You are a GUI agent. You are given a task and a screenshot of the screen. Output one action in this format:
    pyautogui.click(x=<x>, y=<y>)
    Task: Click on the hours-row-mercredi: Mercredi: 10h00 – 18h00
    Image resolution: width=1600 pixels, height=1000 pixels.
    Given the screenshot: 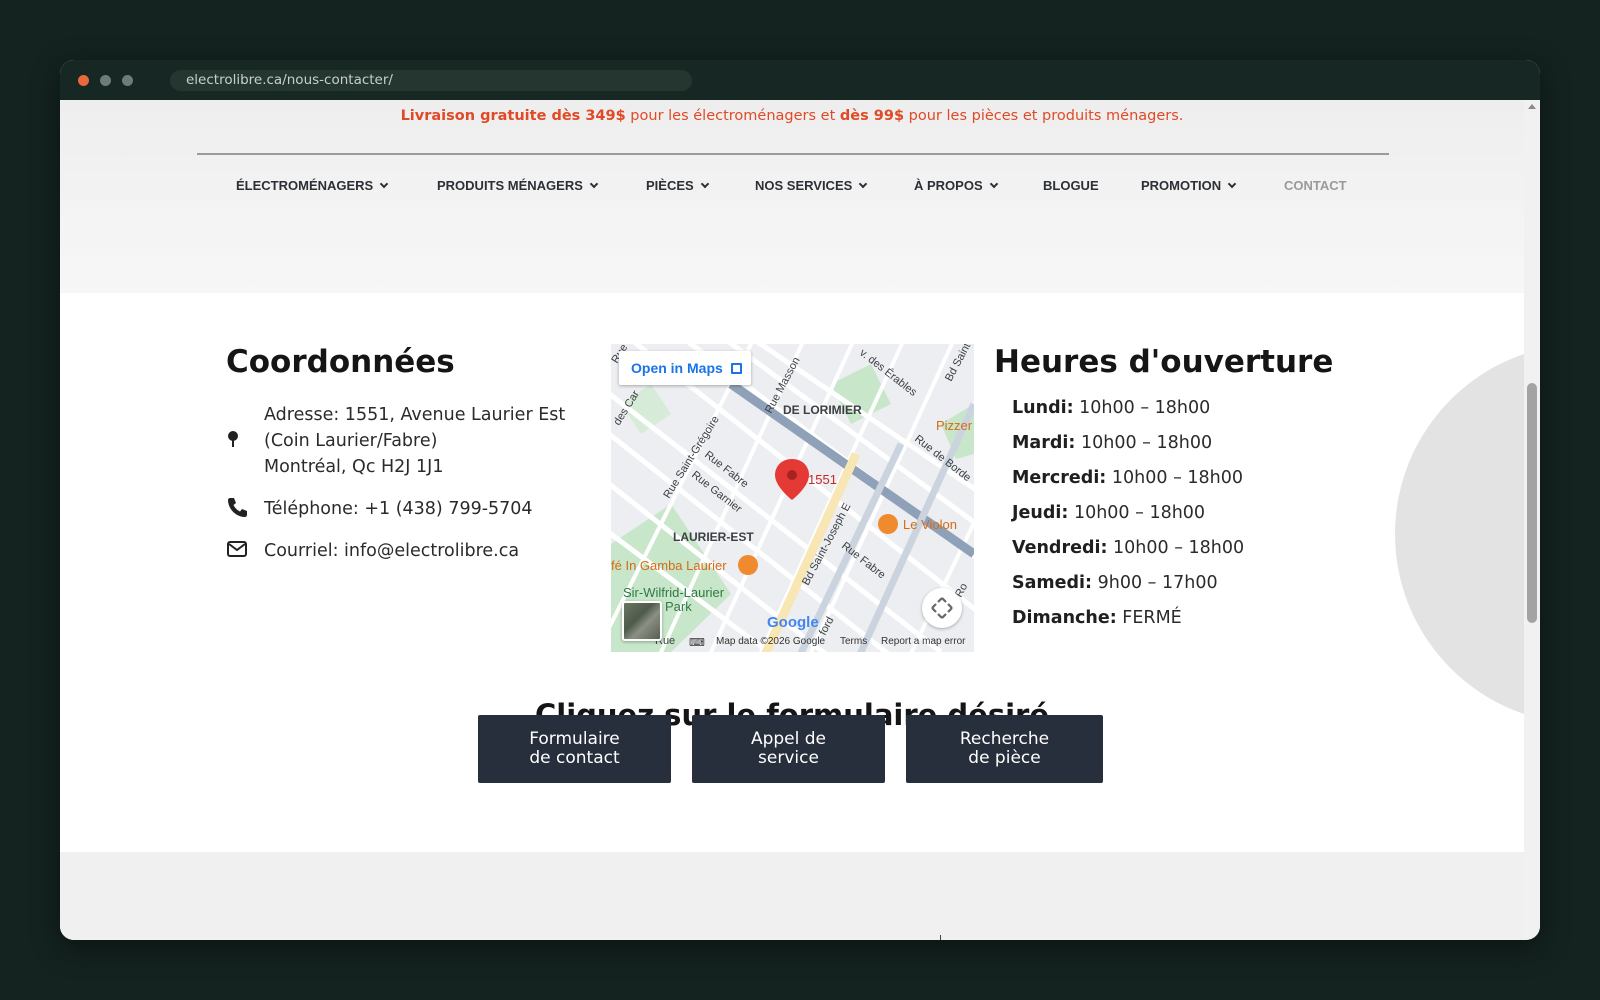 What is the action you would take?
    pyautogui.click(x=1127, y=478)
    